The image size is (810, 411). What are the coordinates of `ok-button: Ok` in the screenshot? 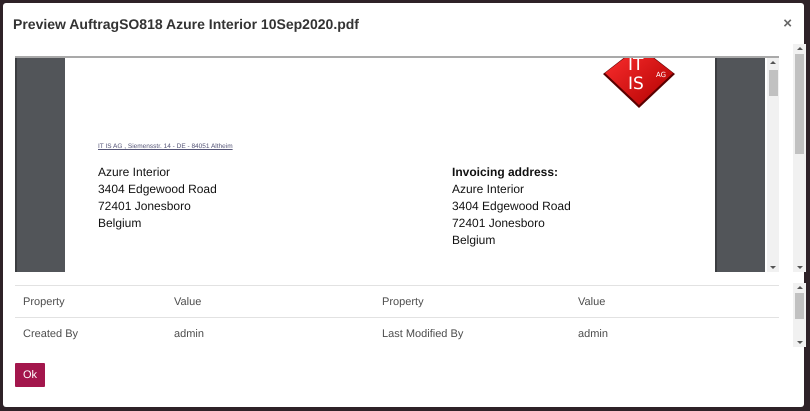 It's located at (30, 375).